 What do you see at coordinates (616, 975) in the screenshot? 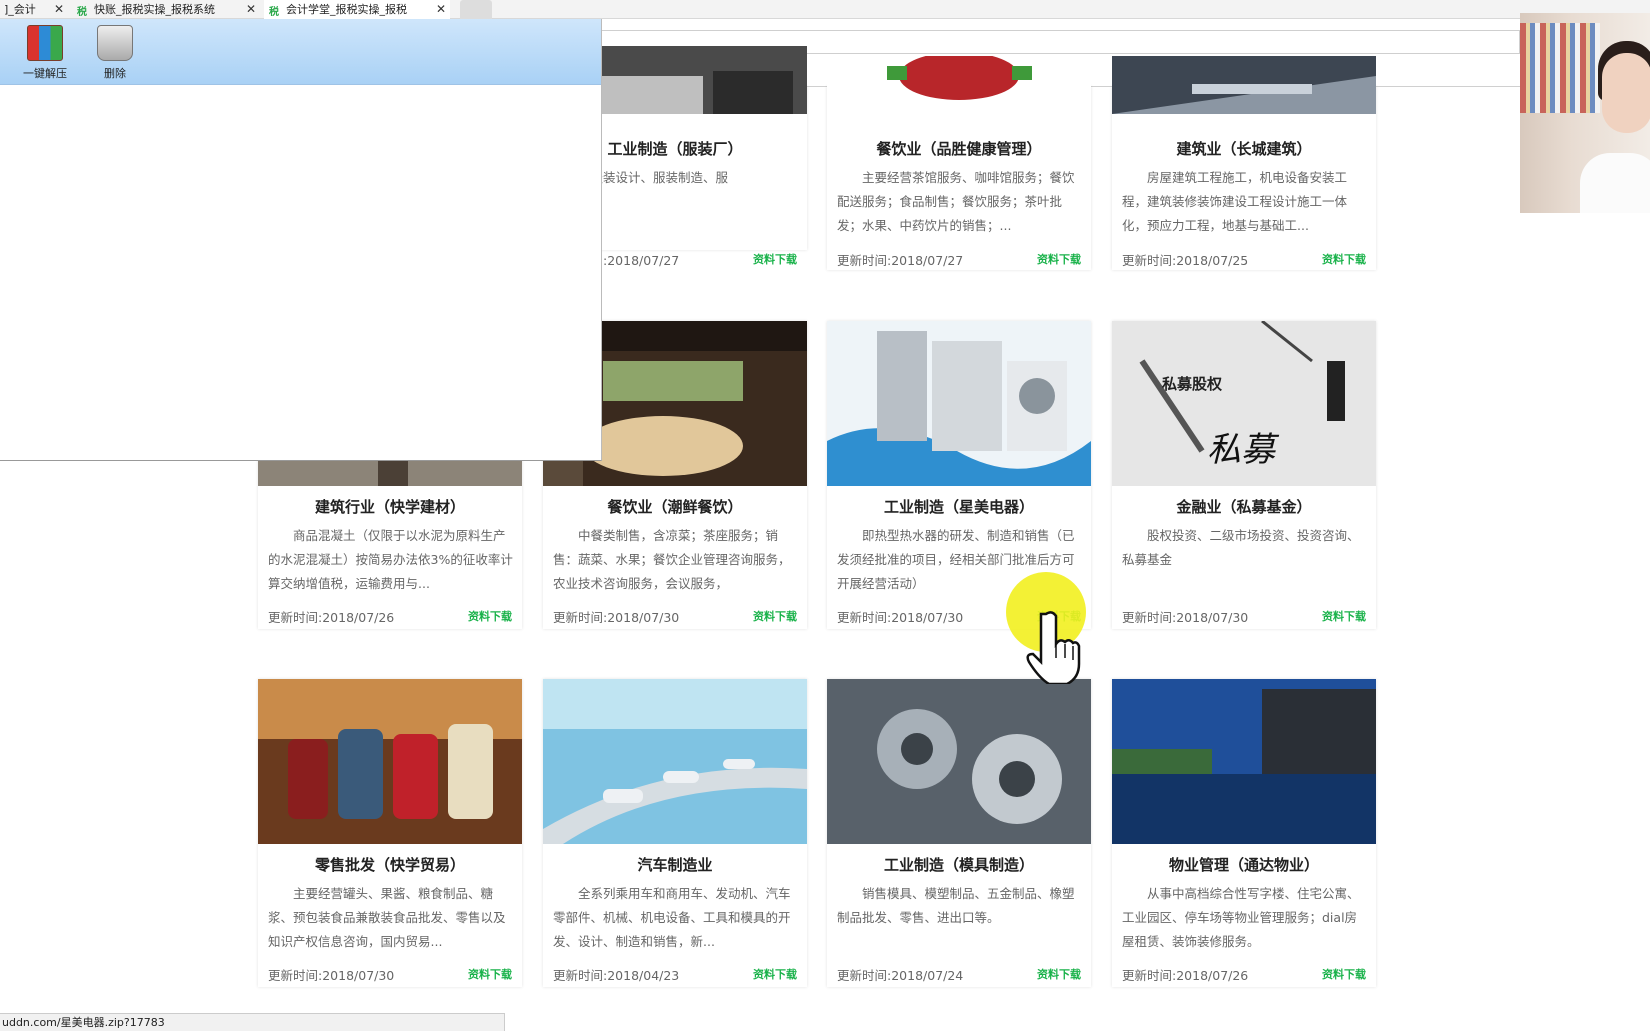
I see `update-time: 更新时间:2018/04/23` at bounding box center [616, 975].